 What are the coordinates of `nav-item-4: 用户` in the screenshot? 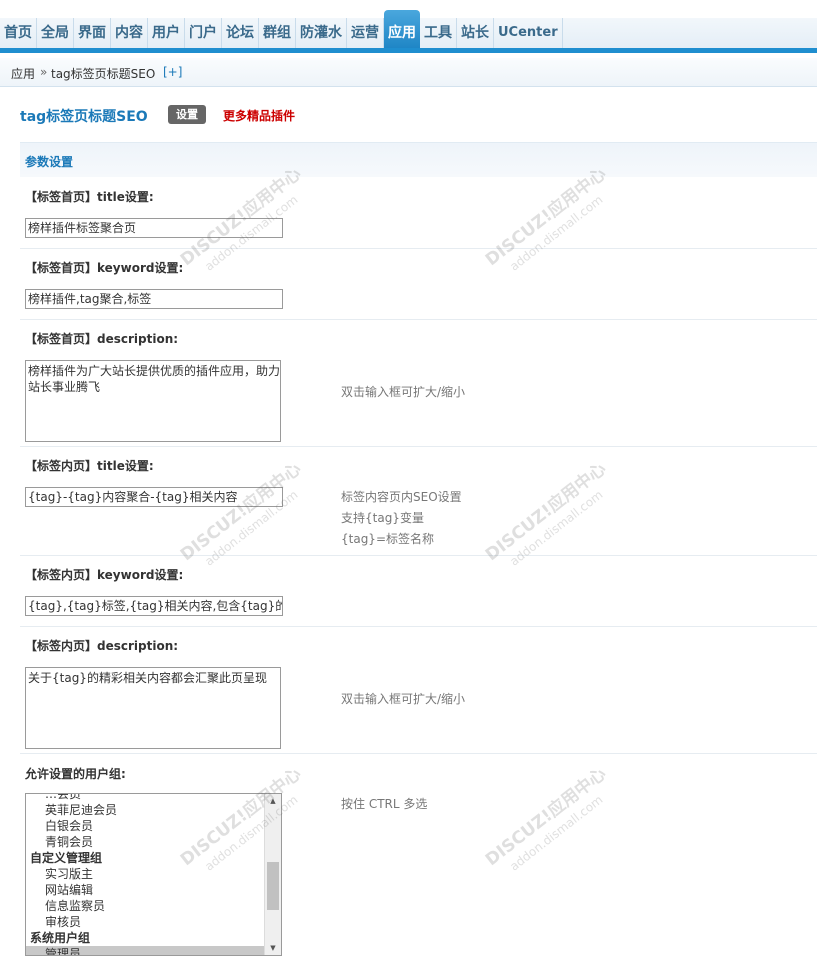 It's located at (166, 33).